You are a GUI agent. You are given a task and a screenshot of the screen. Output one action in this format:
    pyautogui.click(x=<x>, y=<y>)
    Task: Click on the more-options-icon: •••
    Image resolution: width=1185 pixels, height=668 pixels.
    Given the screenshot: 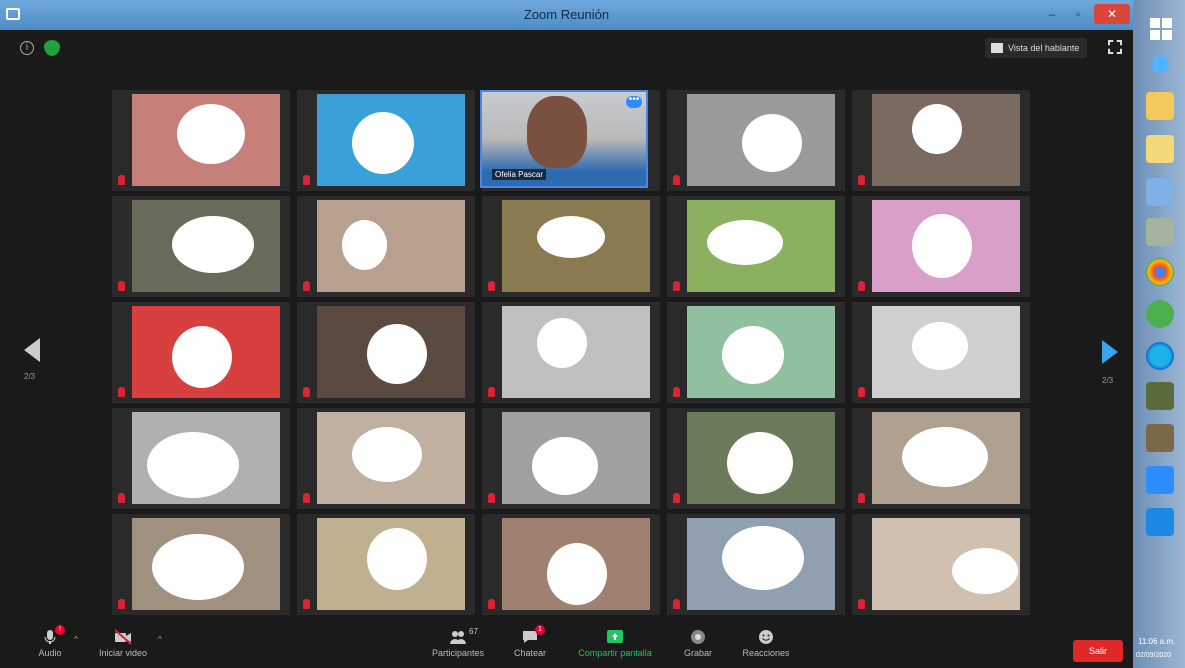 What is the action you would take?
    pyautogui.click(x=634, y=101)
    